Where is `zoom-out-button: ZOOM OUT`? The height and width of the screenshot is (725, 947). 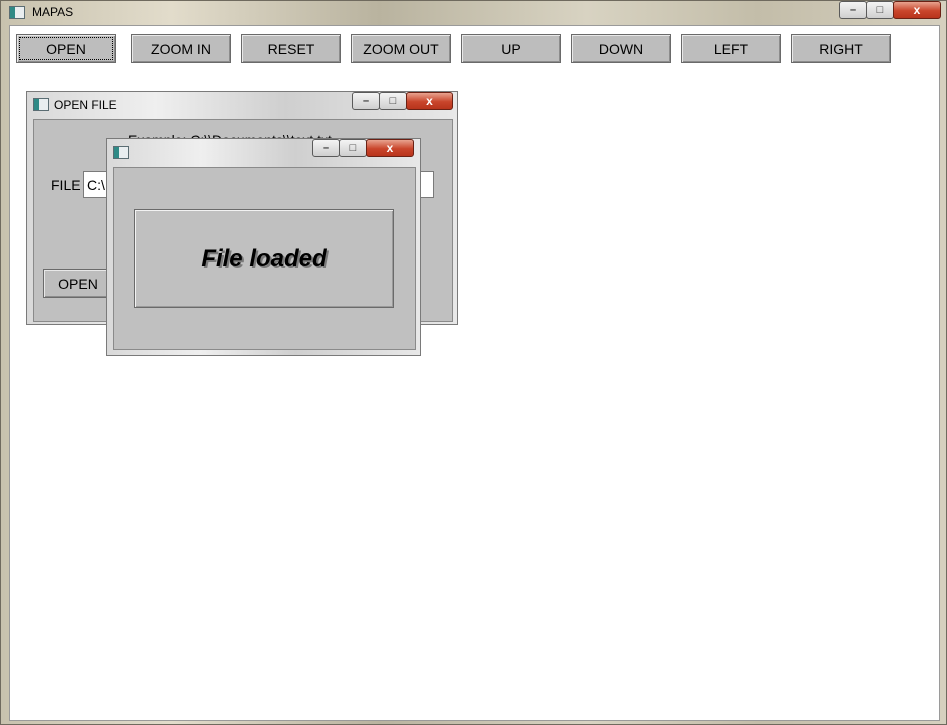 zoom-out-button: ZOOM OUT is located at coordinates (401, 48).